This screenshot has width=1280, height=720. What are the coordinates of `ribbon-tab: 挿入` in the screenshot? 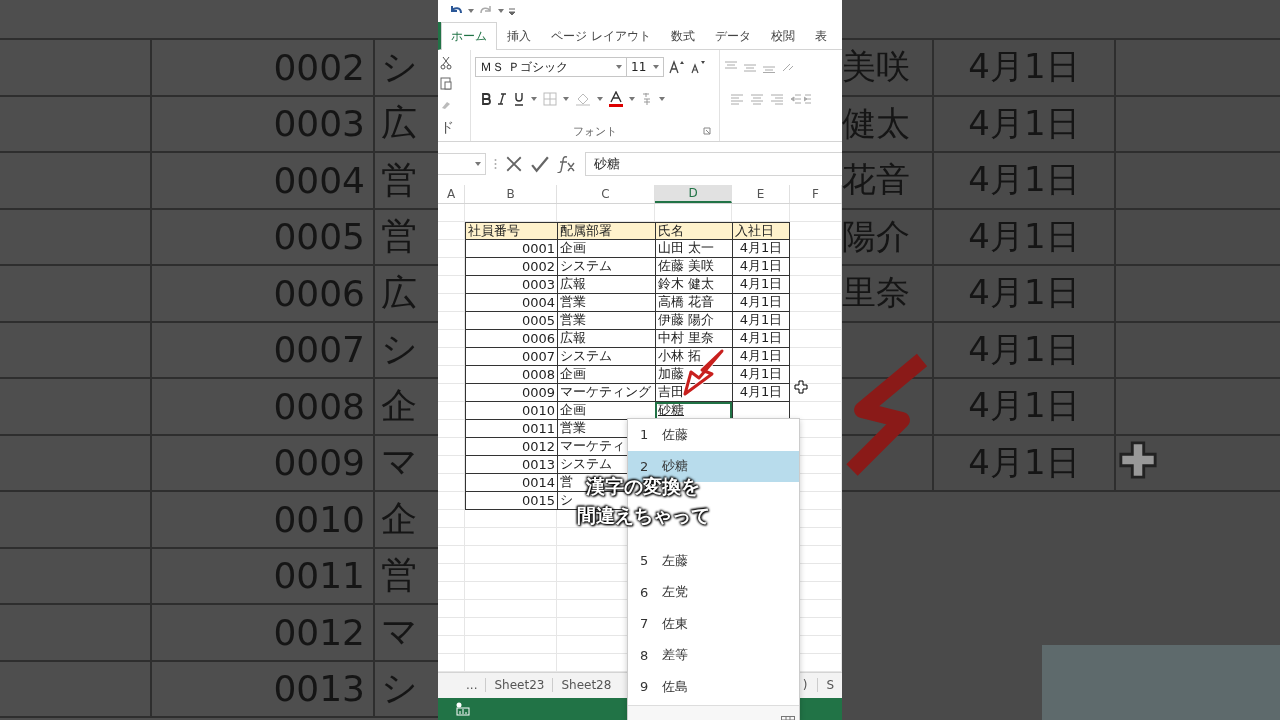 It's located at (519, 36).